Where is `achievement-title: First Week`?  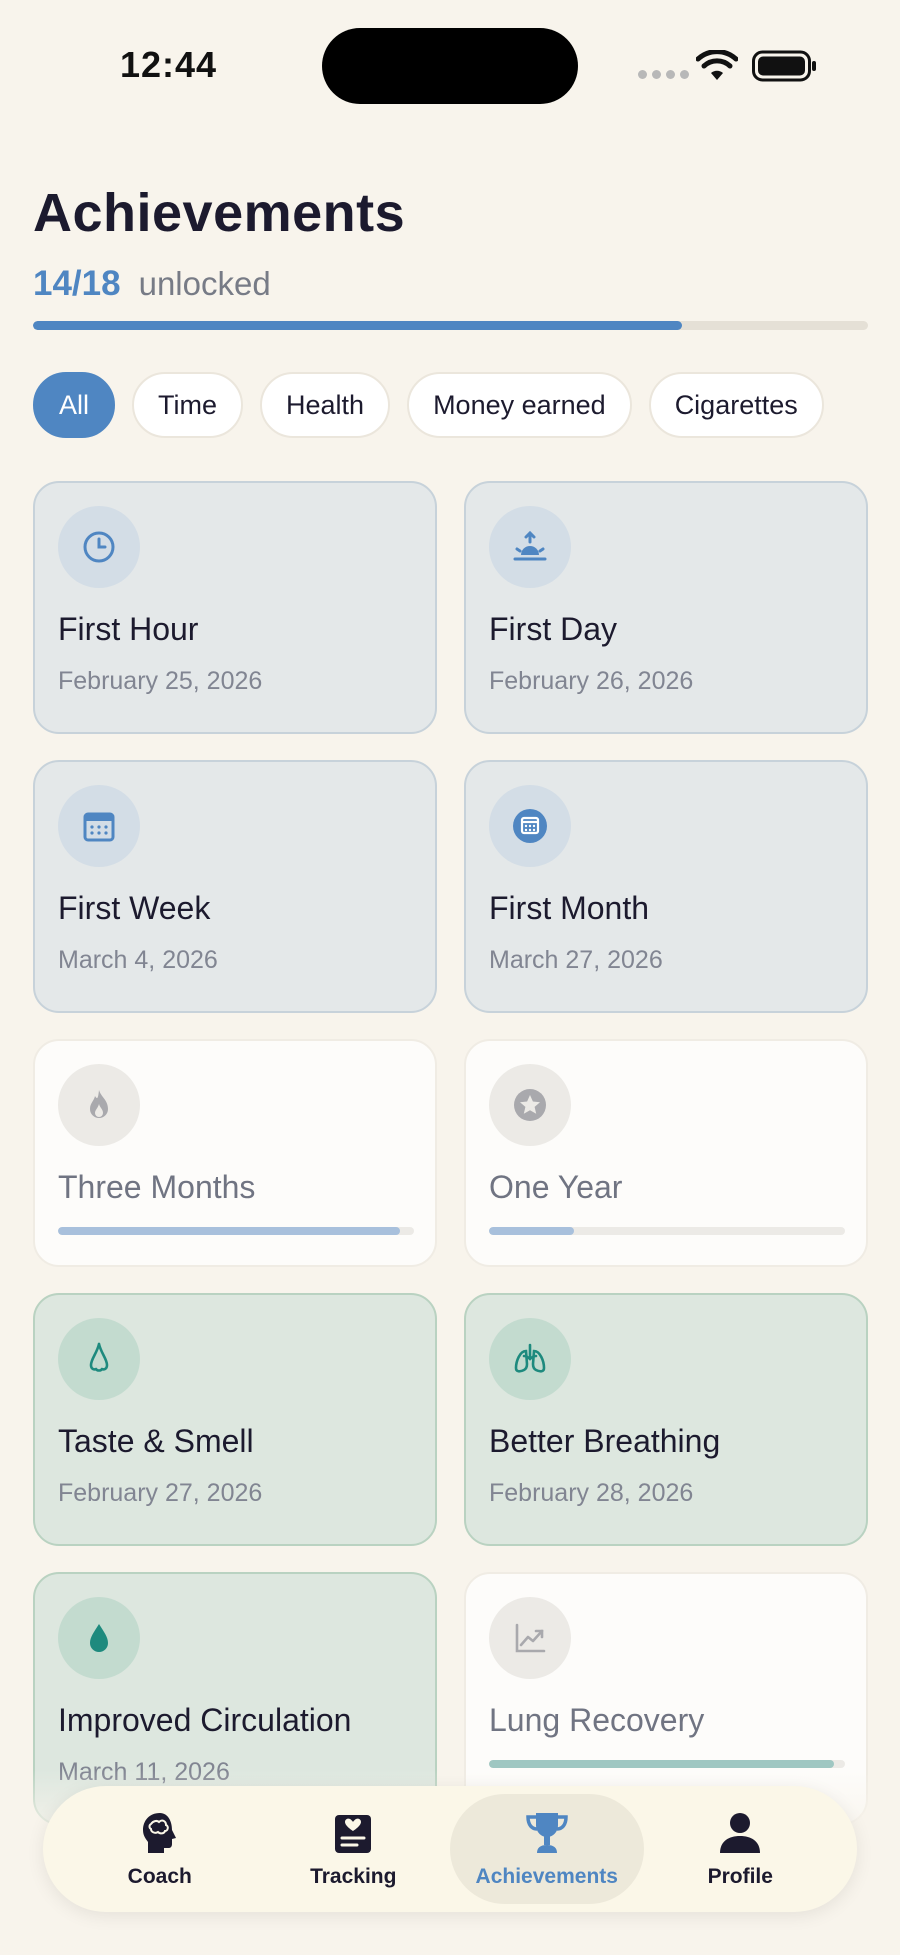 achievement-title: First Week is located at coordinates (134, 908).